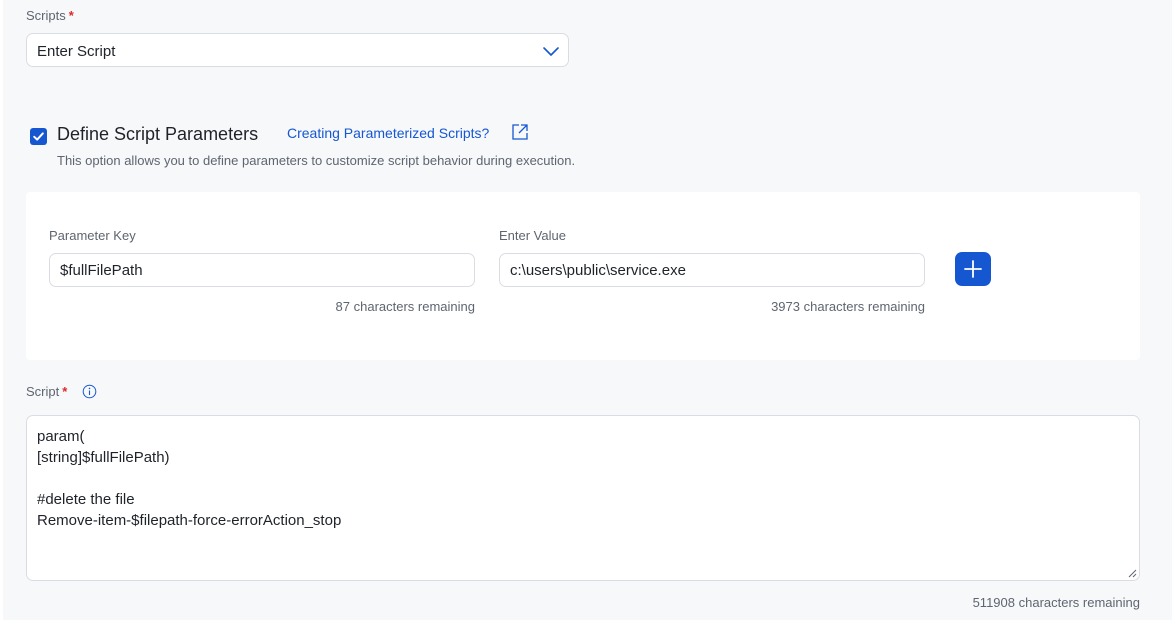  What do you see at coordinates (262, 270) in the screenshot?
I see `parameter-key-input` at bounding box center [262, 270].